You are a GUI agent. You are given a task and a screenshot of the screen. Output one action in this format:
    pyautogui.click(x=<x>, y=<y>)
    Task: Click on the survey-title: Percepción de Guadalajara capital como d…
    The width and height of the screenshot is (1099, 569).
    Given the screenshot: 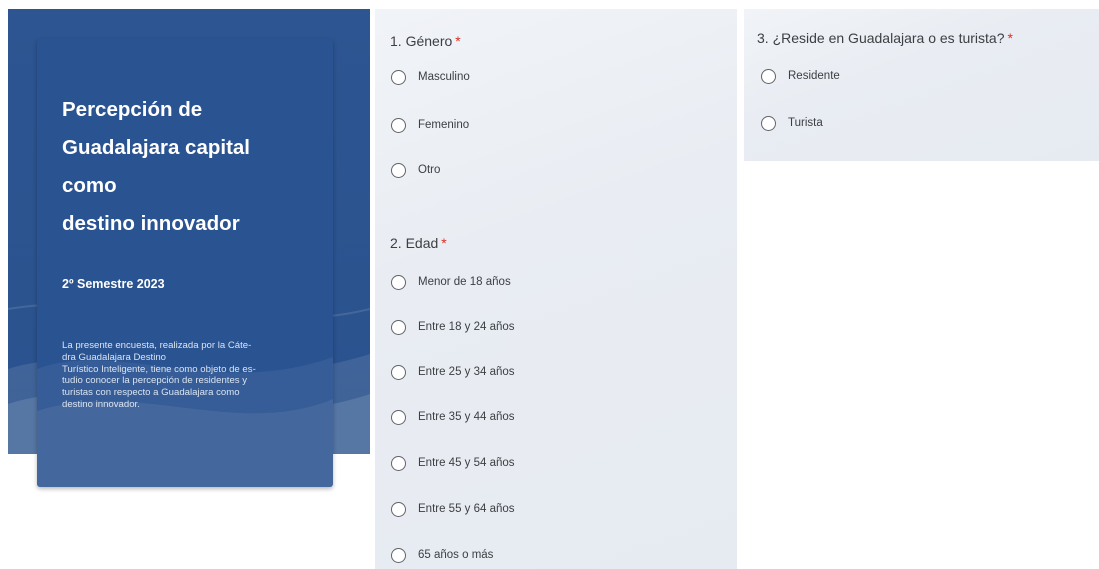 What is the action you would take?
    pyautogui.click(x=192, y=167)
    